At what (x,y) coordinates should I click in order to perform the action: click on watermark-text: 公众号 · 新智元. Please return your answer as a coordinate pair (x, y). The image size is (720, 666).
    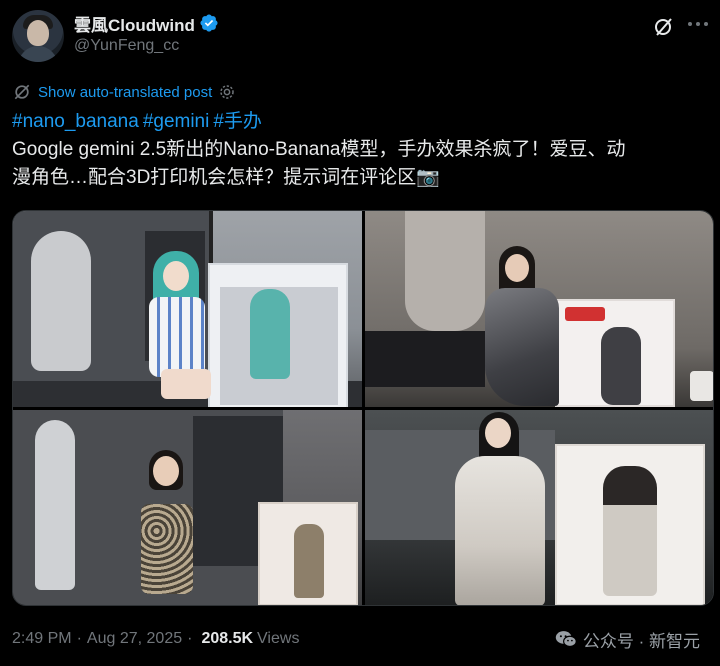
    Looking at the image, I should click on (641, 641).